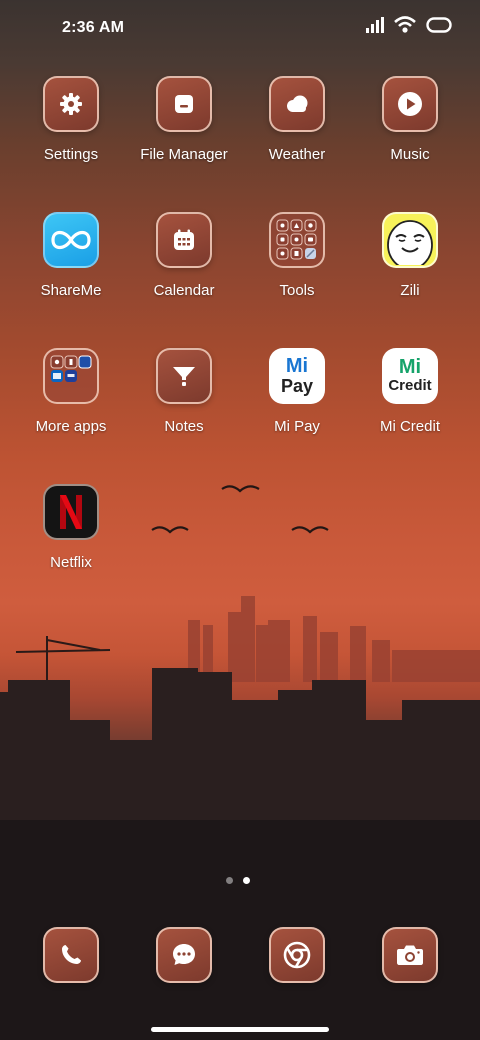 The height and width of the screenshot is (1040, 480). I want to click on folder-icon, so click(184, 104).